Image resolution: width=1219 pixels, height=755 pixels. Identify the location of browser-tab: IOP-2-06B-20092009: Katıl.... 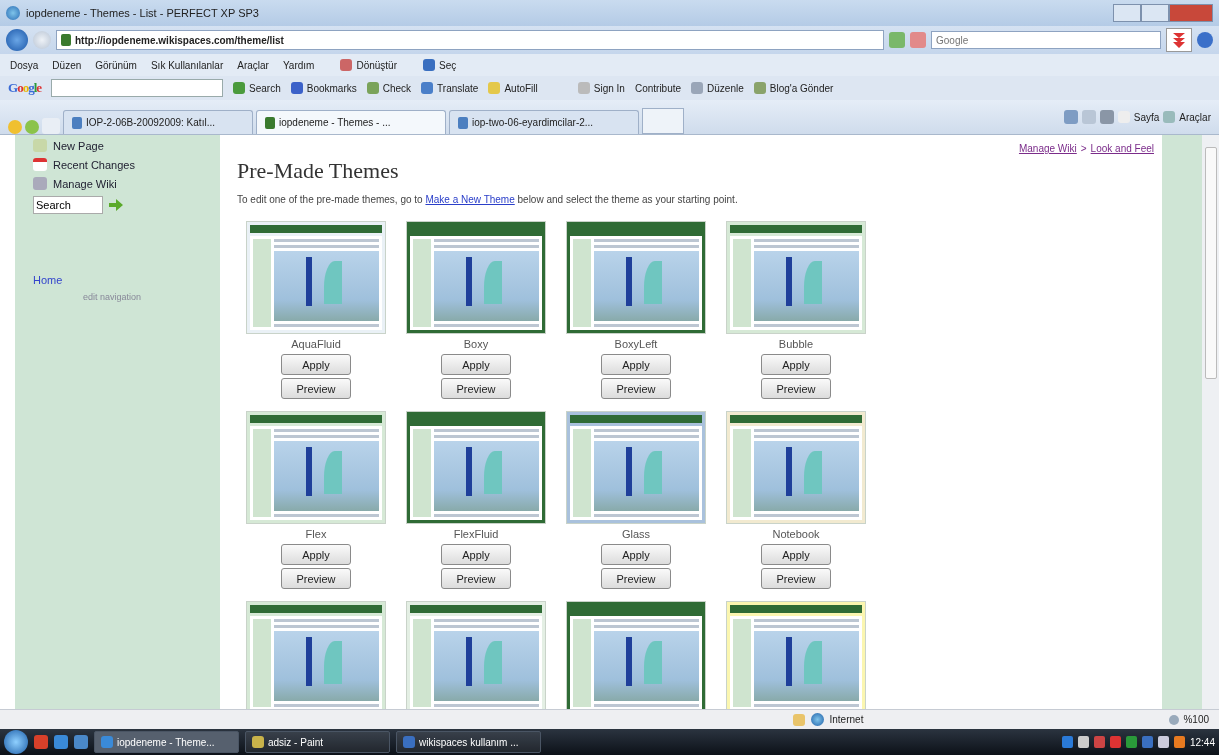
(158, 122).